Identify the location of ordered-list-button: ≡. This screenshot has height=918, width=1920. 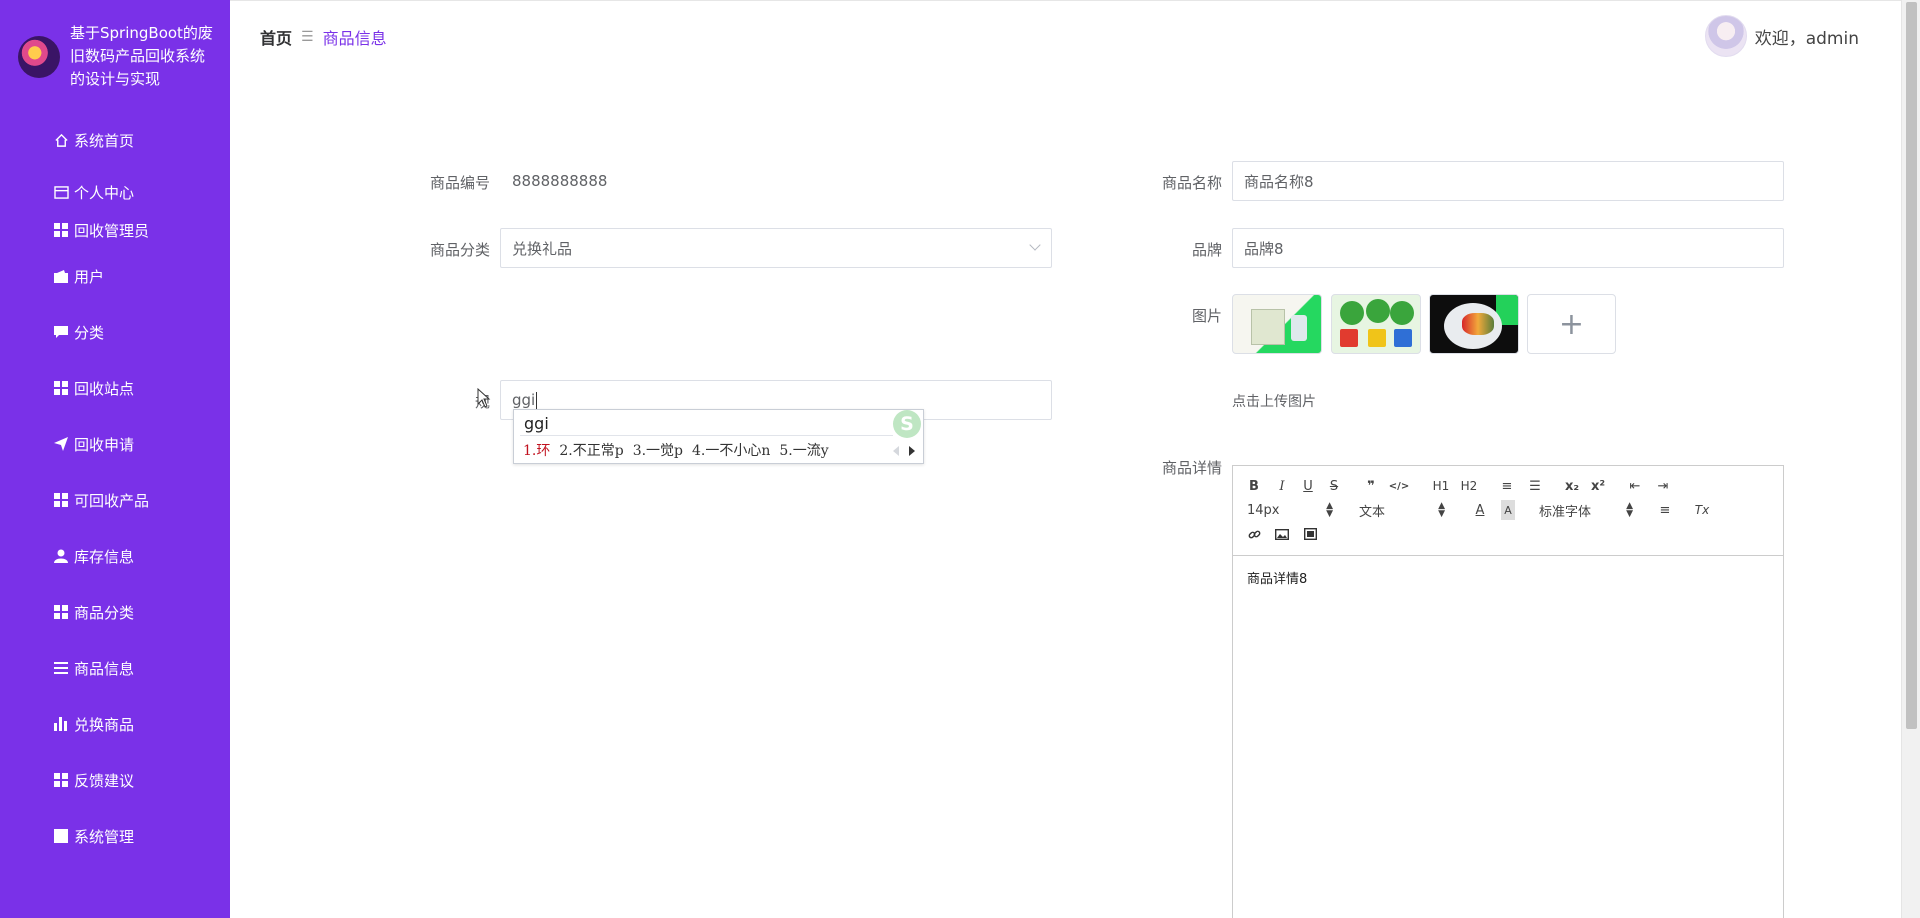
(1507, 486).